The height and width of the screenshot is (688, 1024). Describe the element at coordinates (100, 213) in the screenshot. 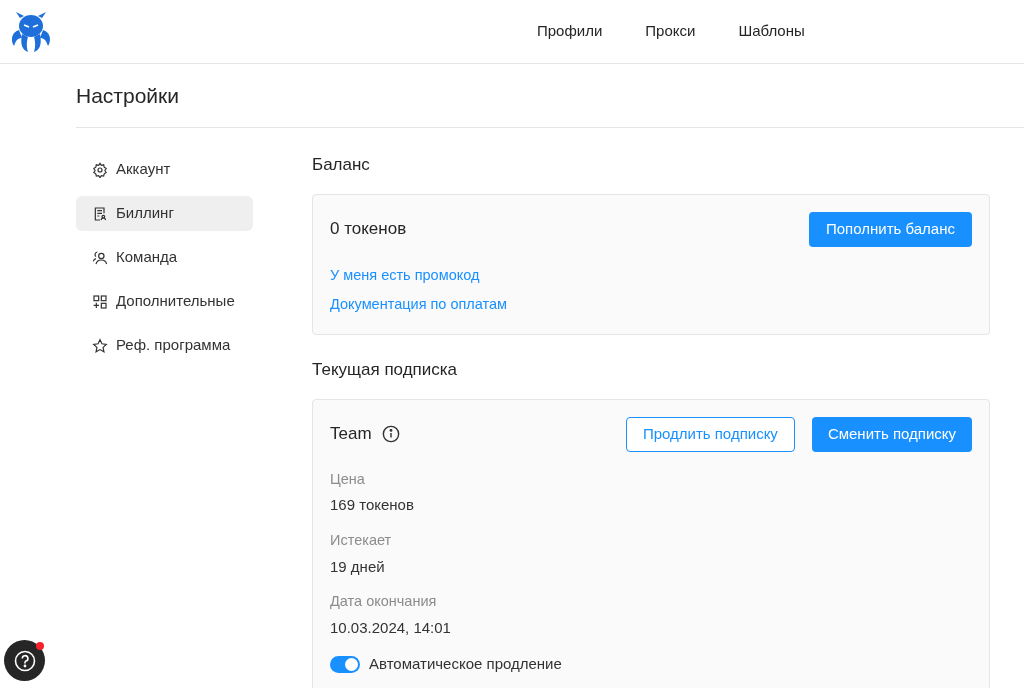

I see `document-user-icon` at that location.